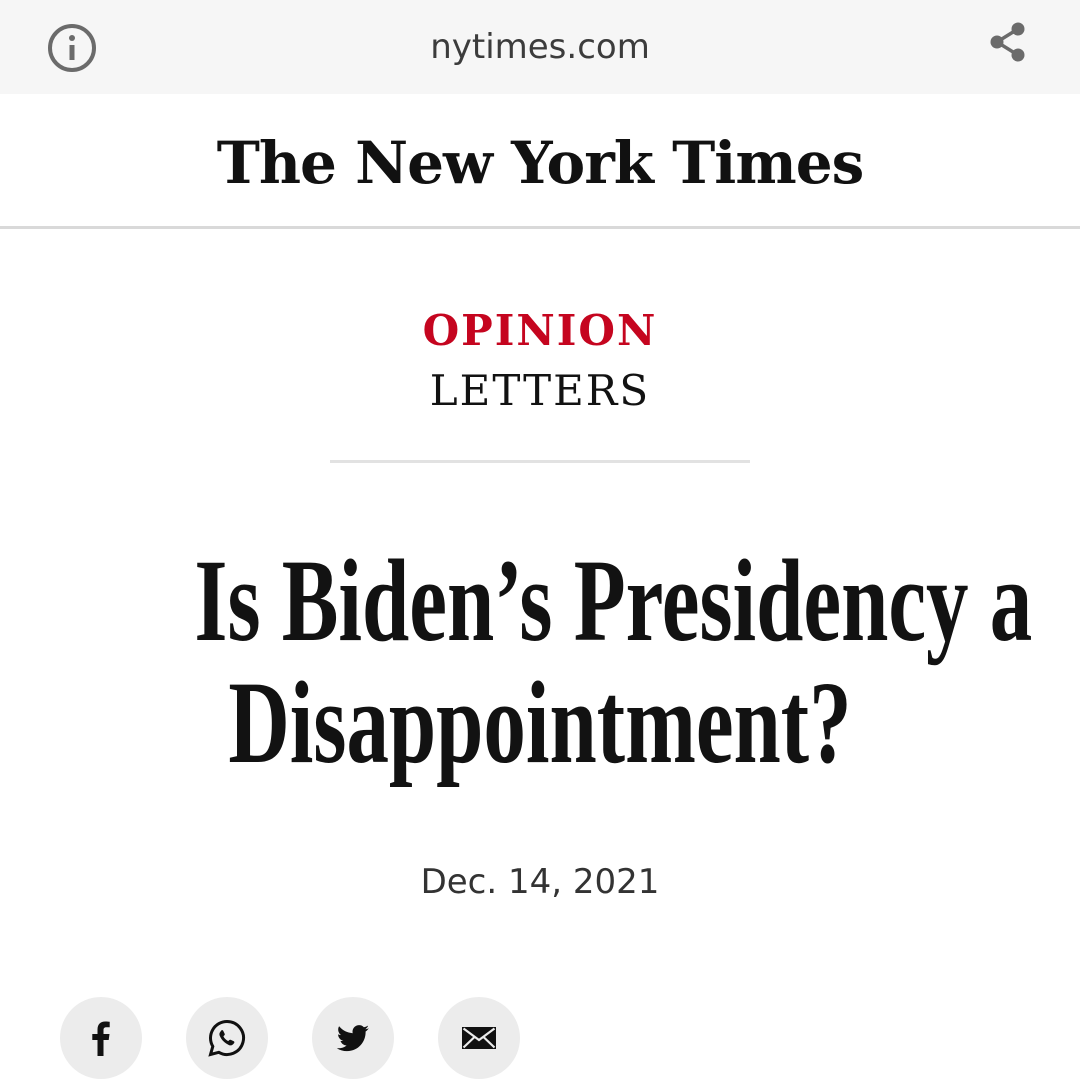 This screenshot has height=1089, width=1080. I want to click on info-icon, so click(72, 48).